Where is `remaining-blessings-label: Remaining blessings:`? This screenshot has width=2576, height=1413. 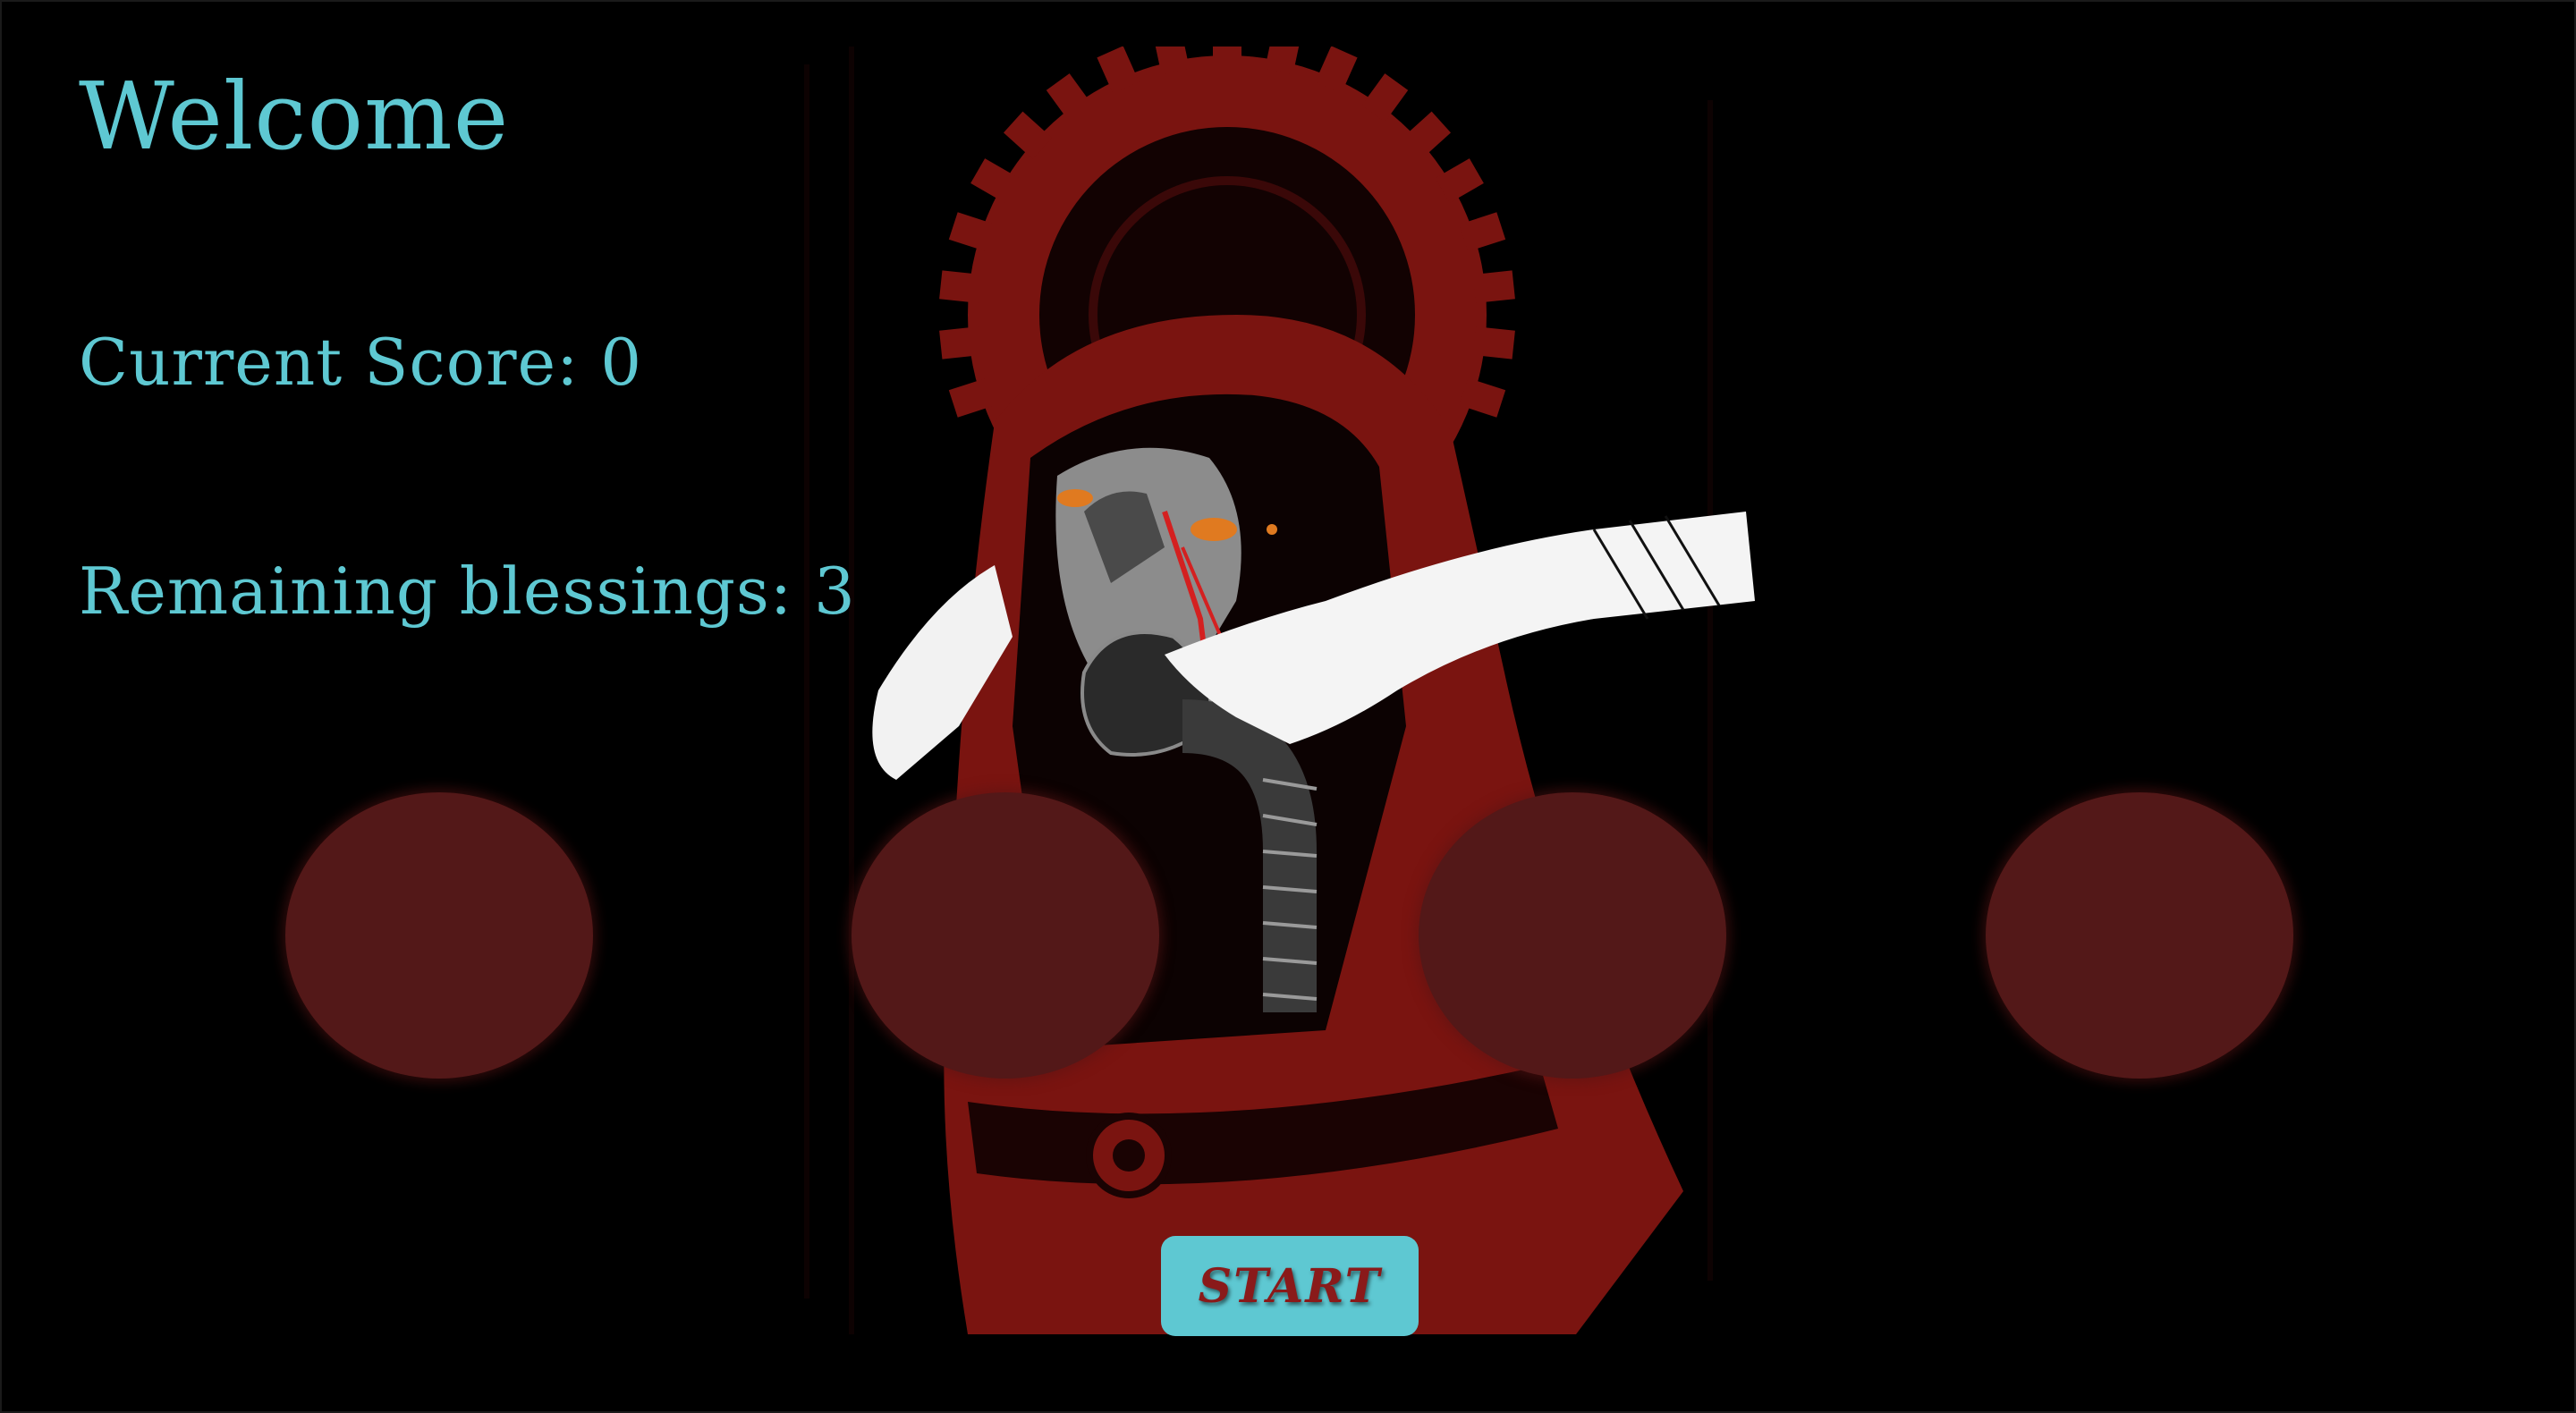
remaining-blessings-label: Remaining blessings: is located at coordinates (446, 591).